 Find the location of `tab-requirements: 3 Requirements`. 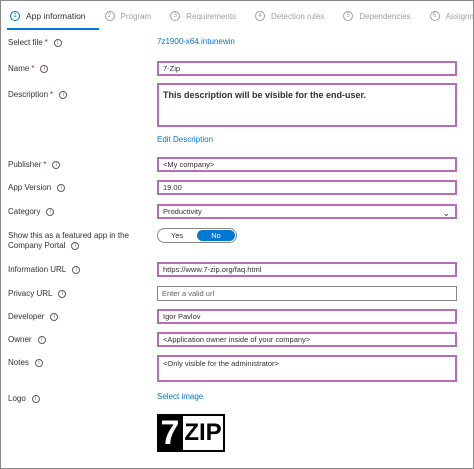

tab-requirements: 3 Requirements is located at coordinates (202, 16).